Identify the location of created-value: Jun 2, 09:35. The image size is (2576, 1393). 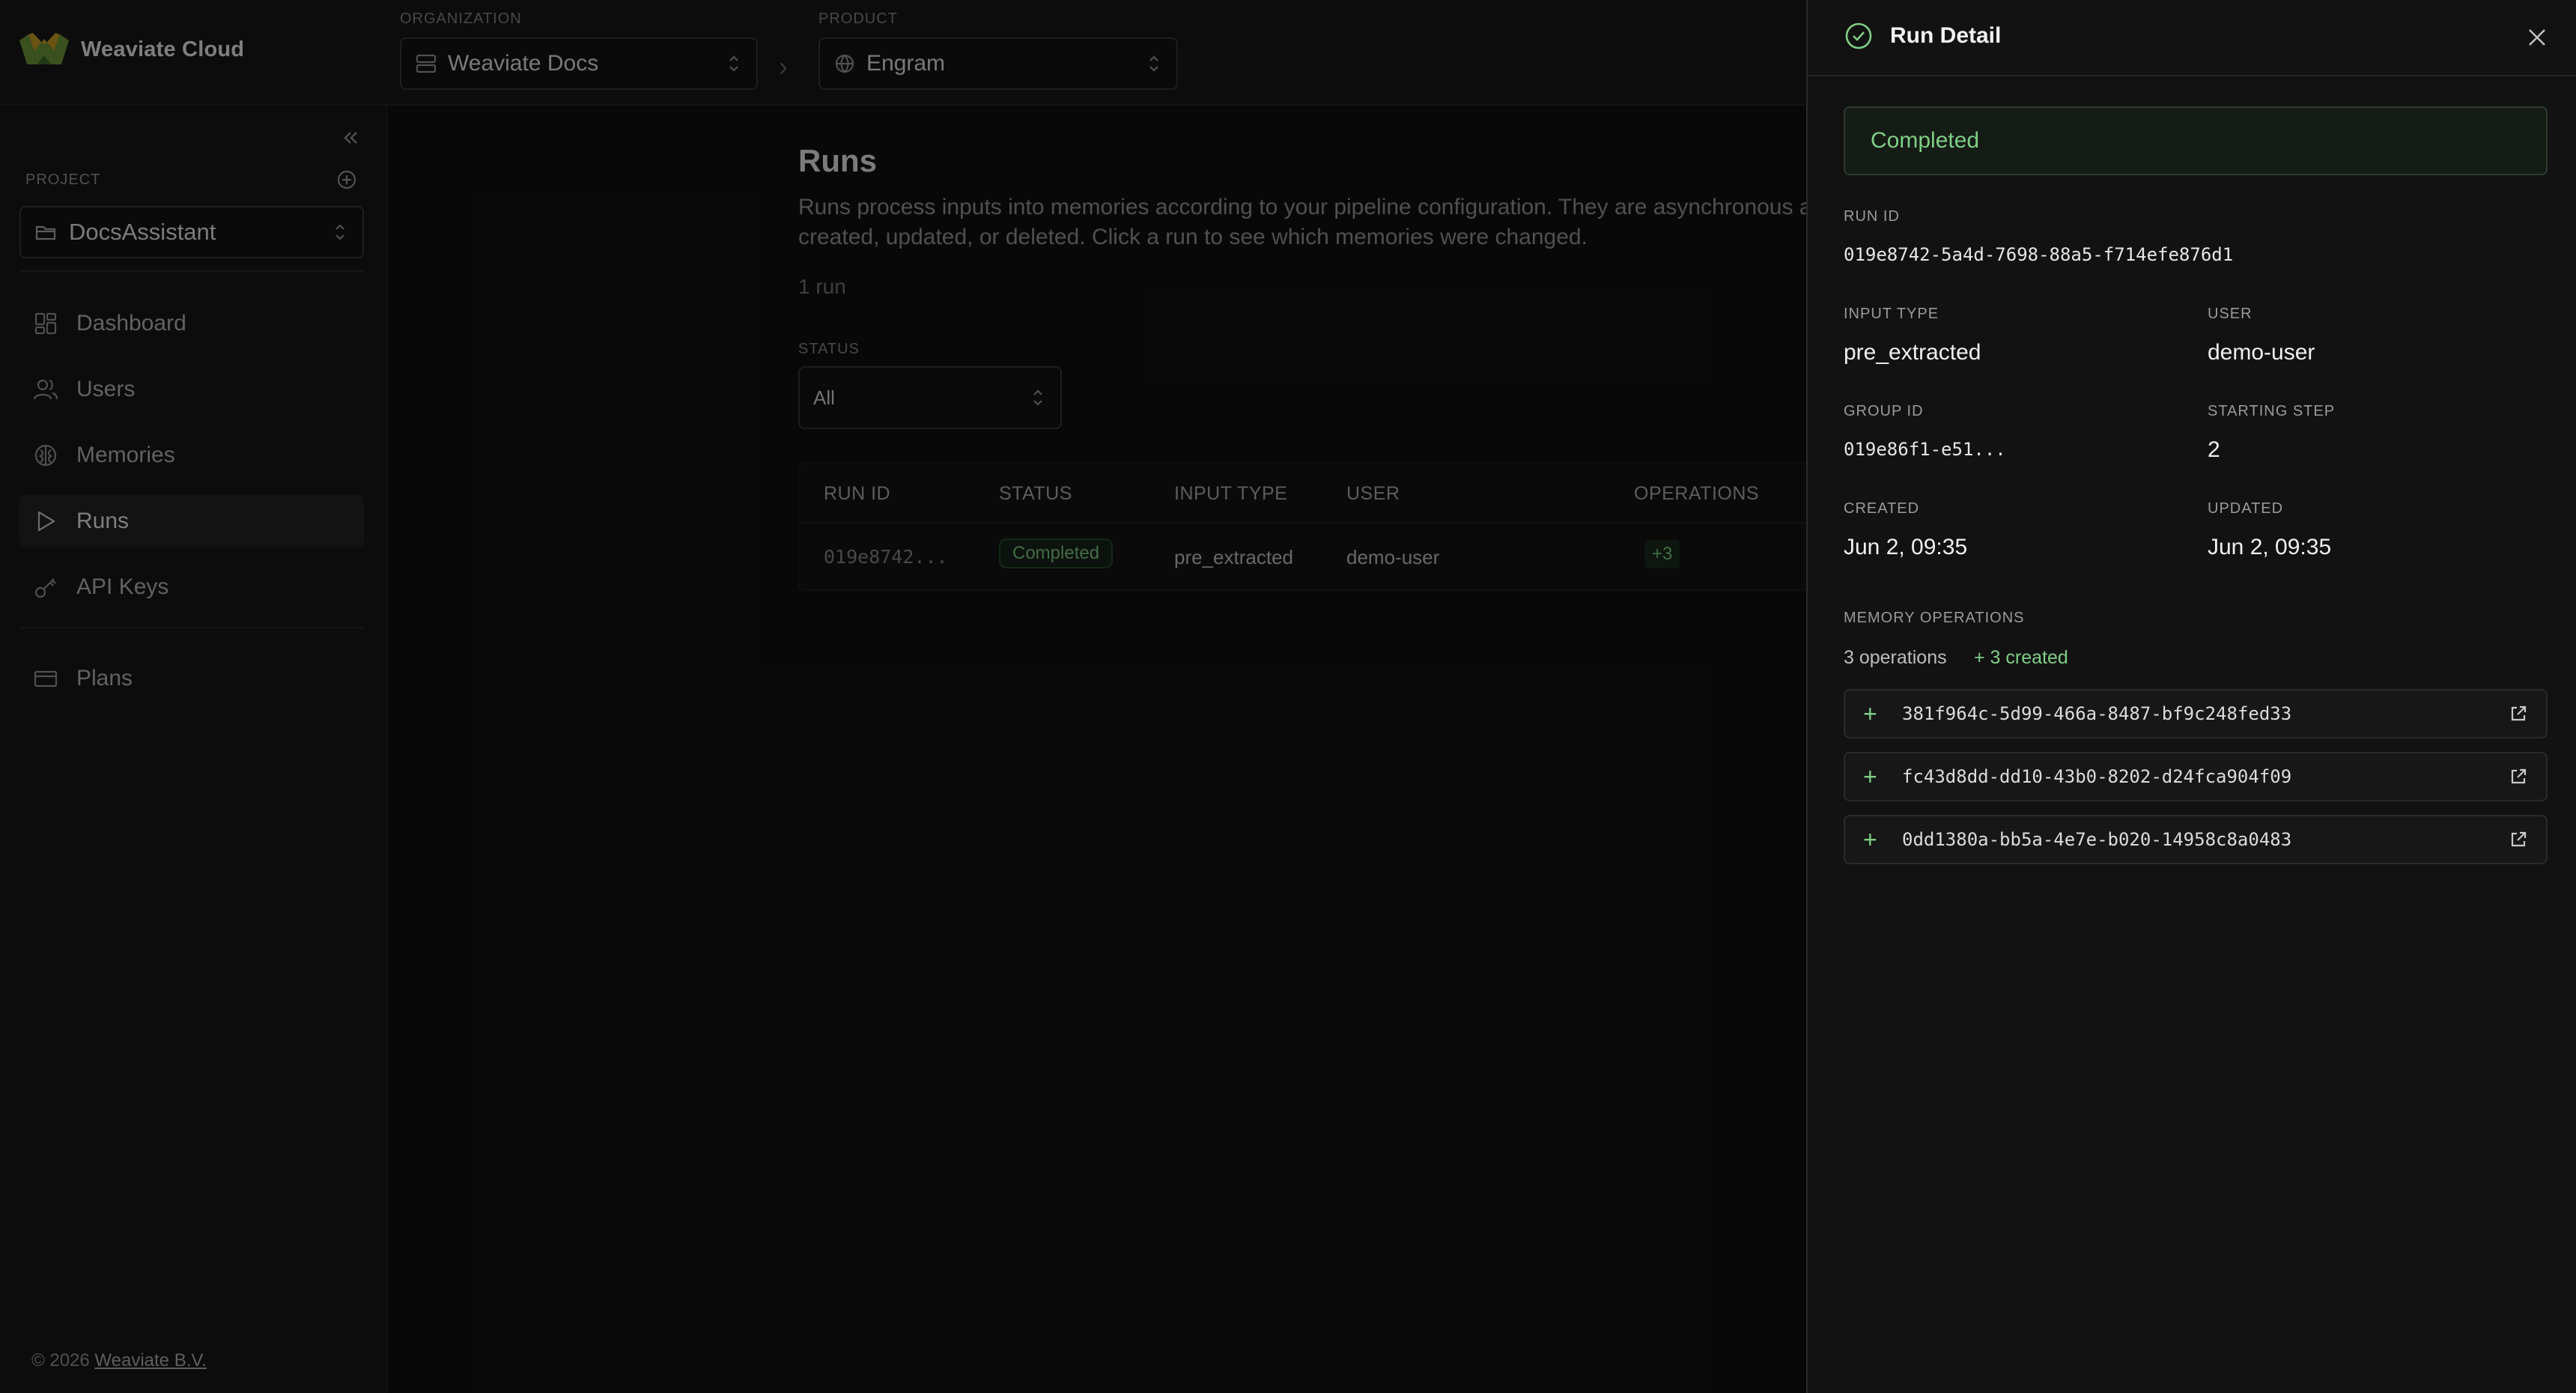
(1906, 547).